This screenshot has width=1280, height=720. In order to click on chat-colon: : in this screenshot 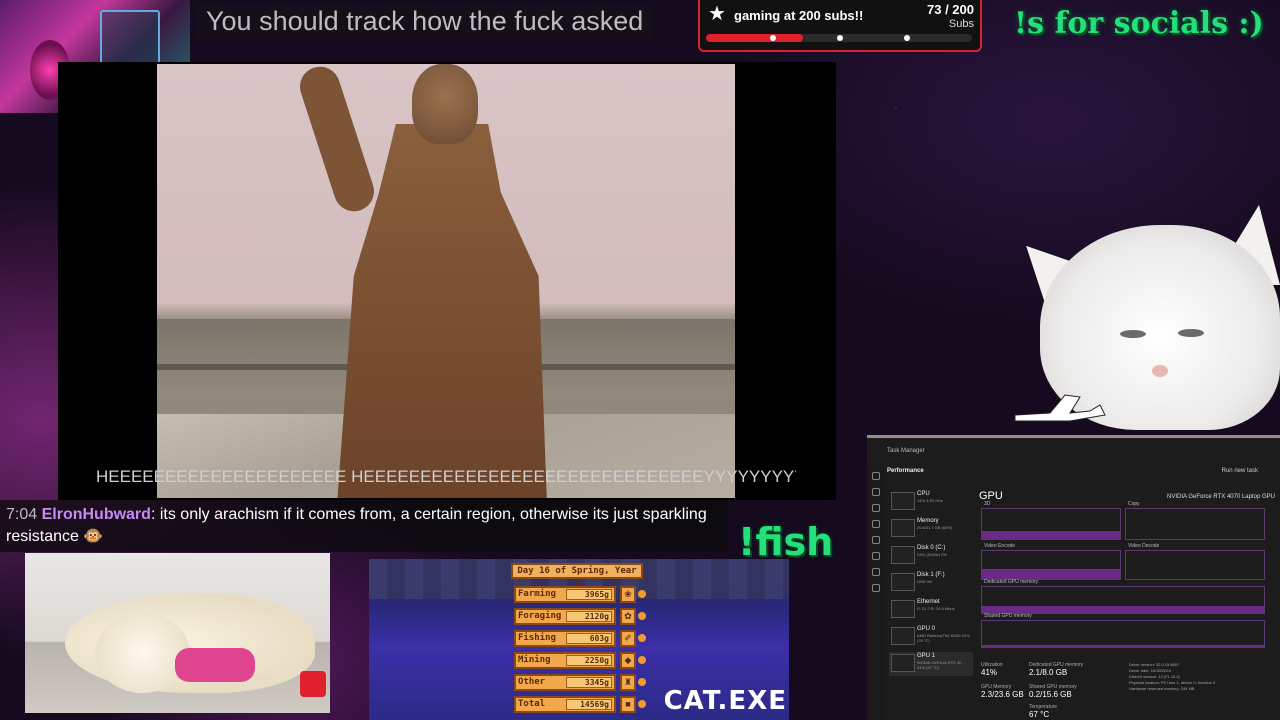, I will do `click(153, 514)`.